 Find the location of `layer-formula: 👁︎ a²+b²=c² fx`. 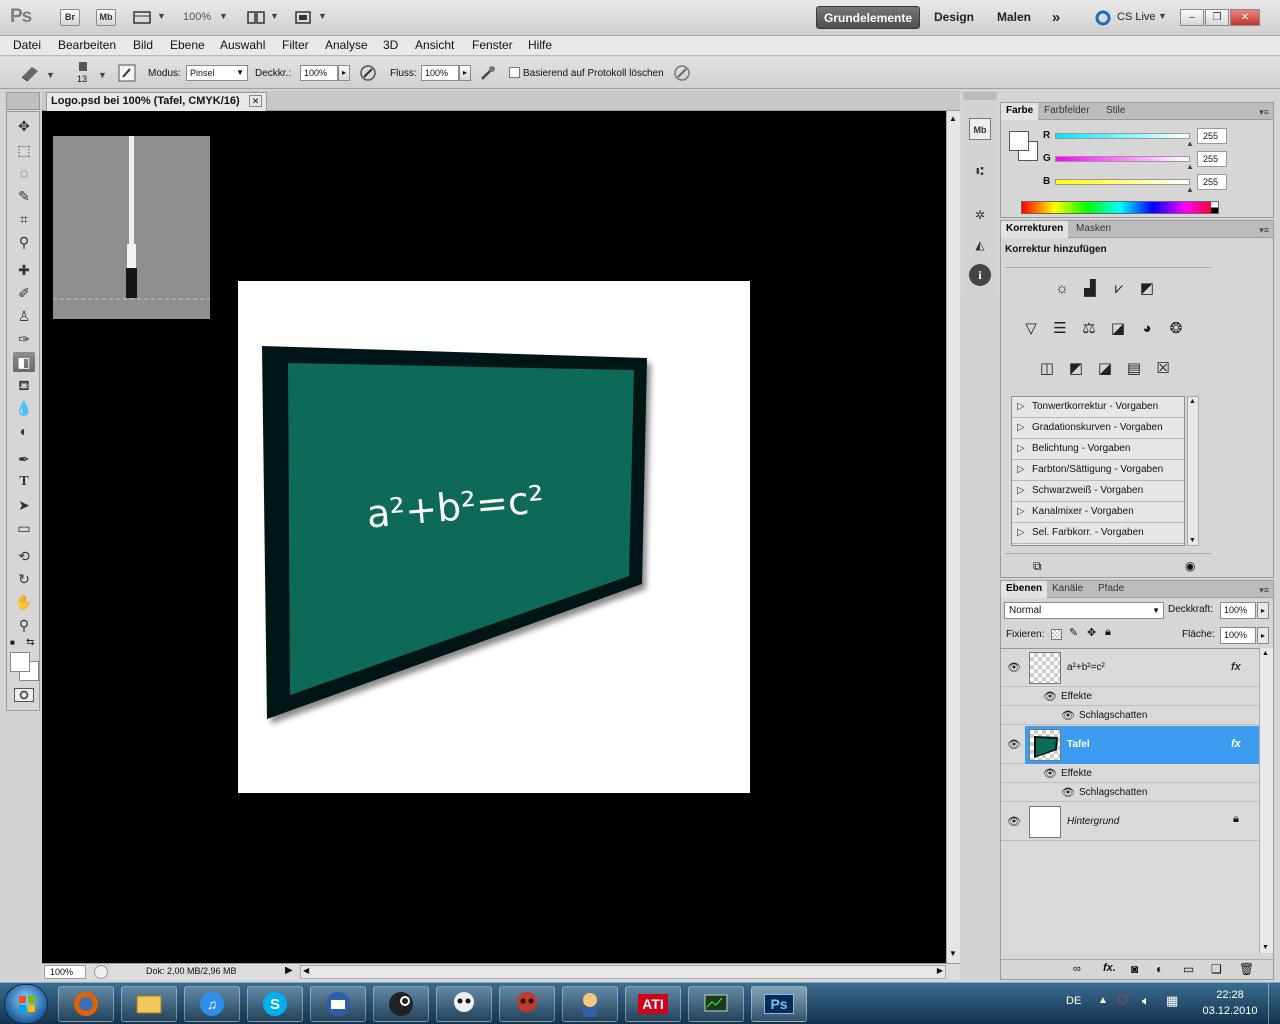

layer-formula: 👁︎ a²+b²=c² fx is located at coordinates (1130, 668).